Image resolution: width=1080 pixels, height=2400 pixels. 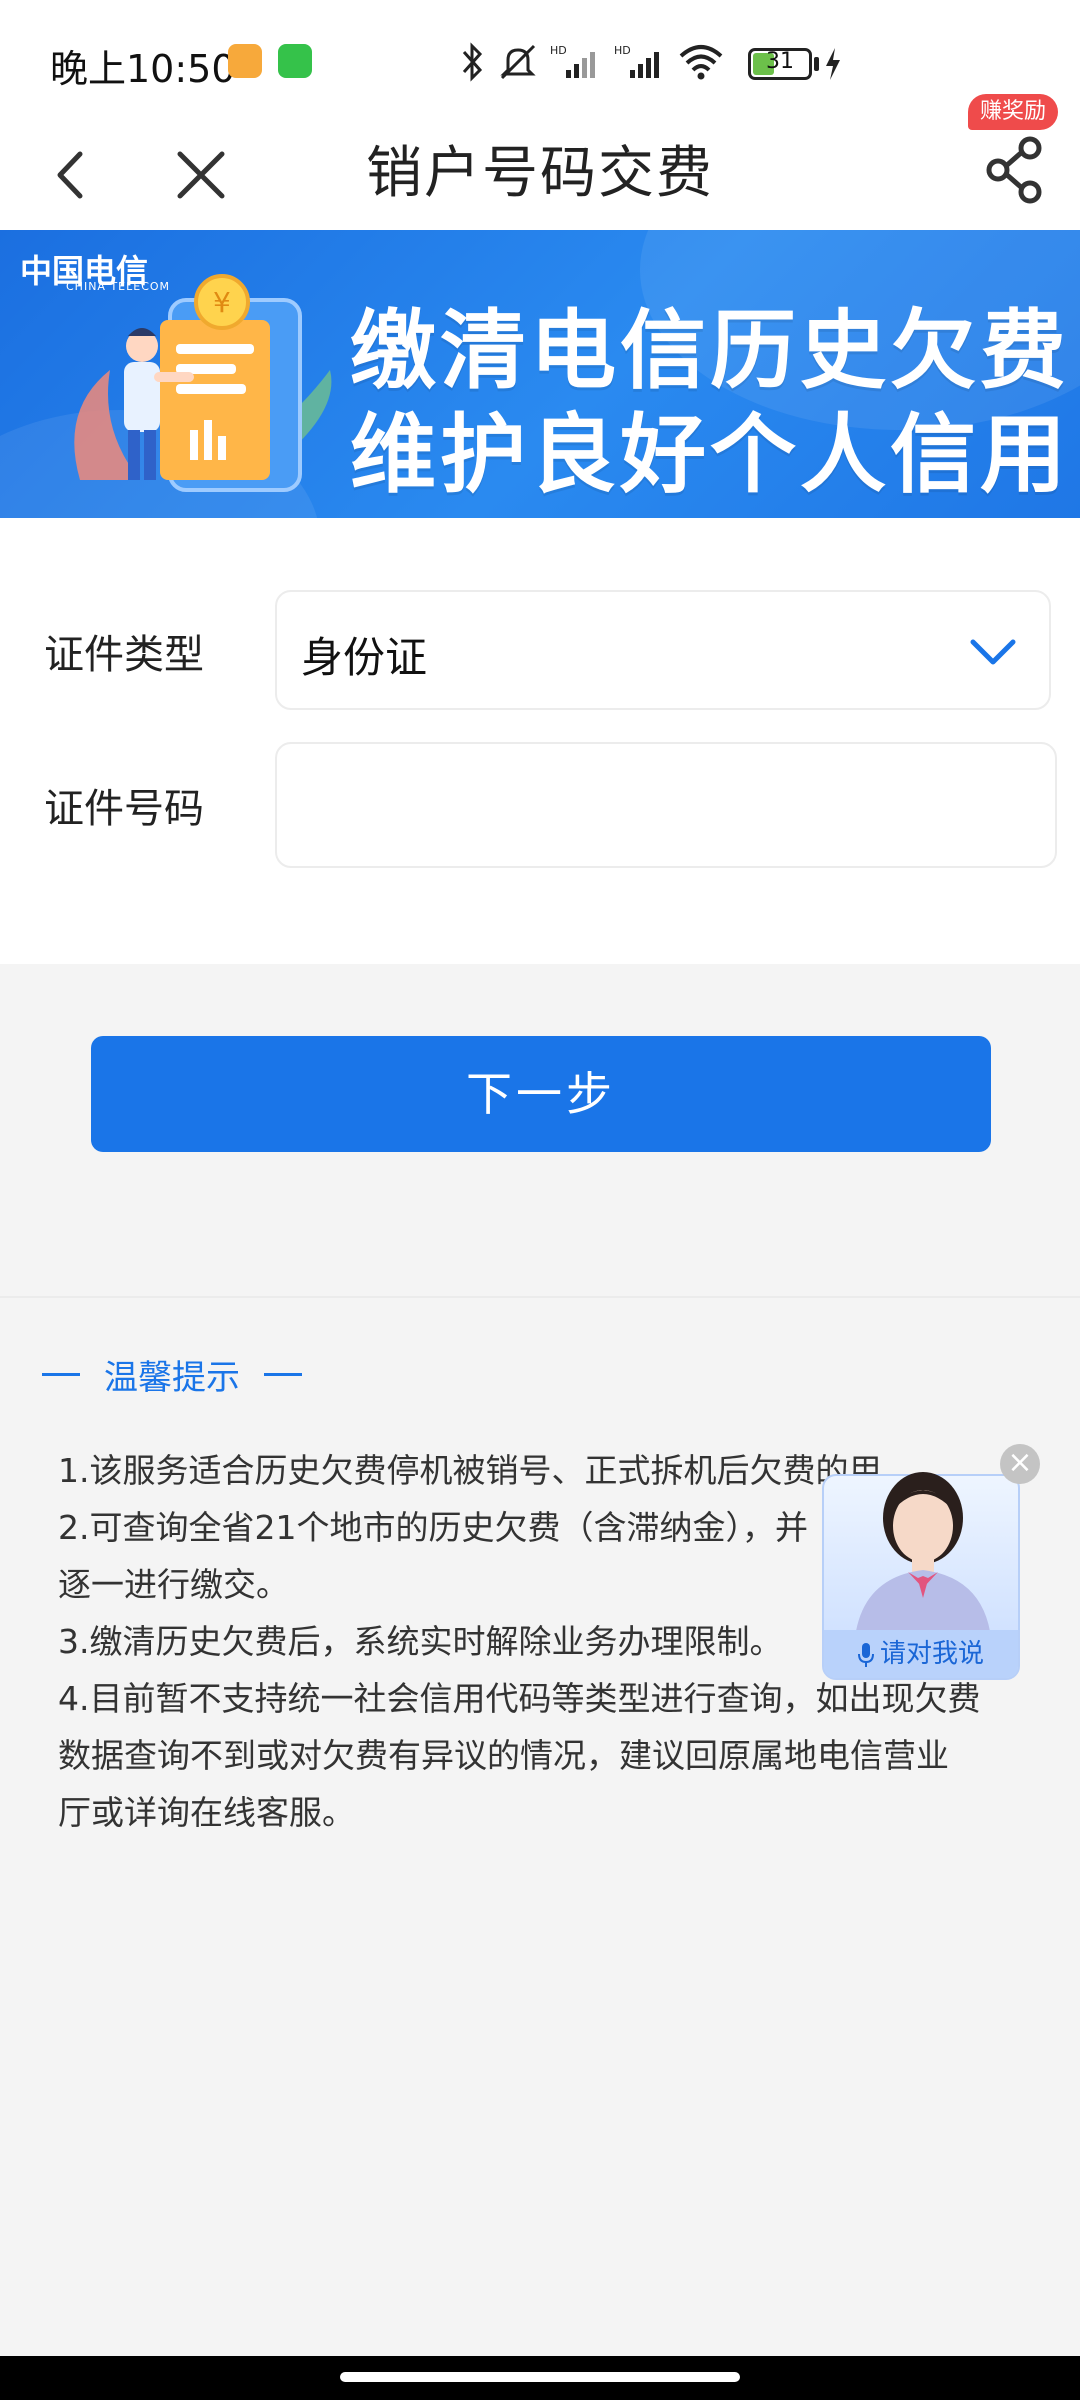 I want to click on tips-header: 温馨提示, so click(x=172, y=1374).